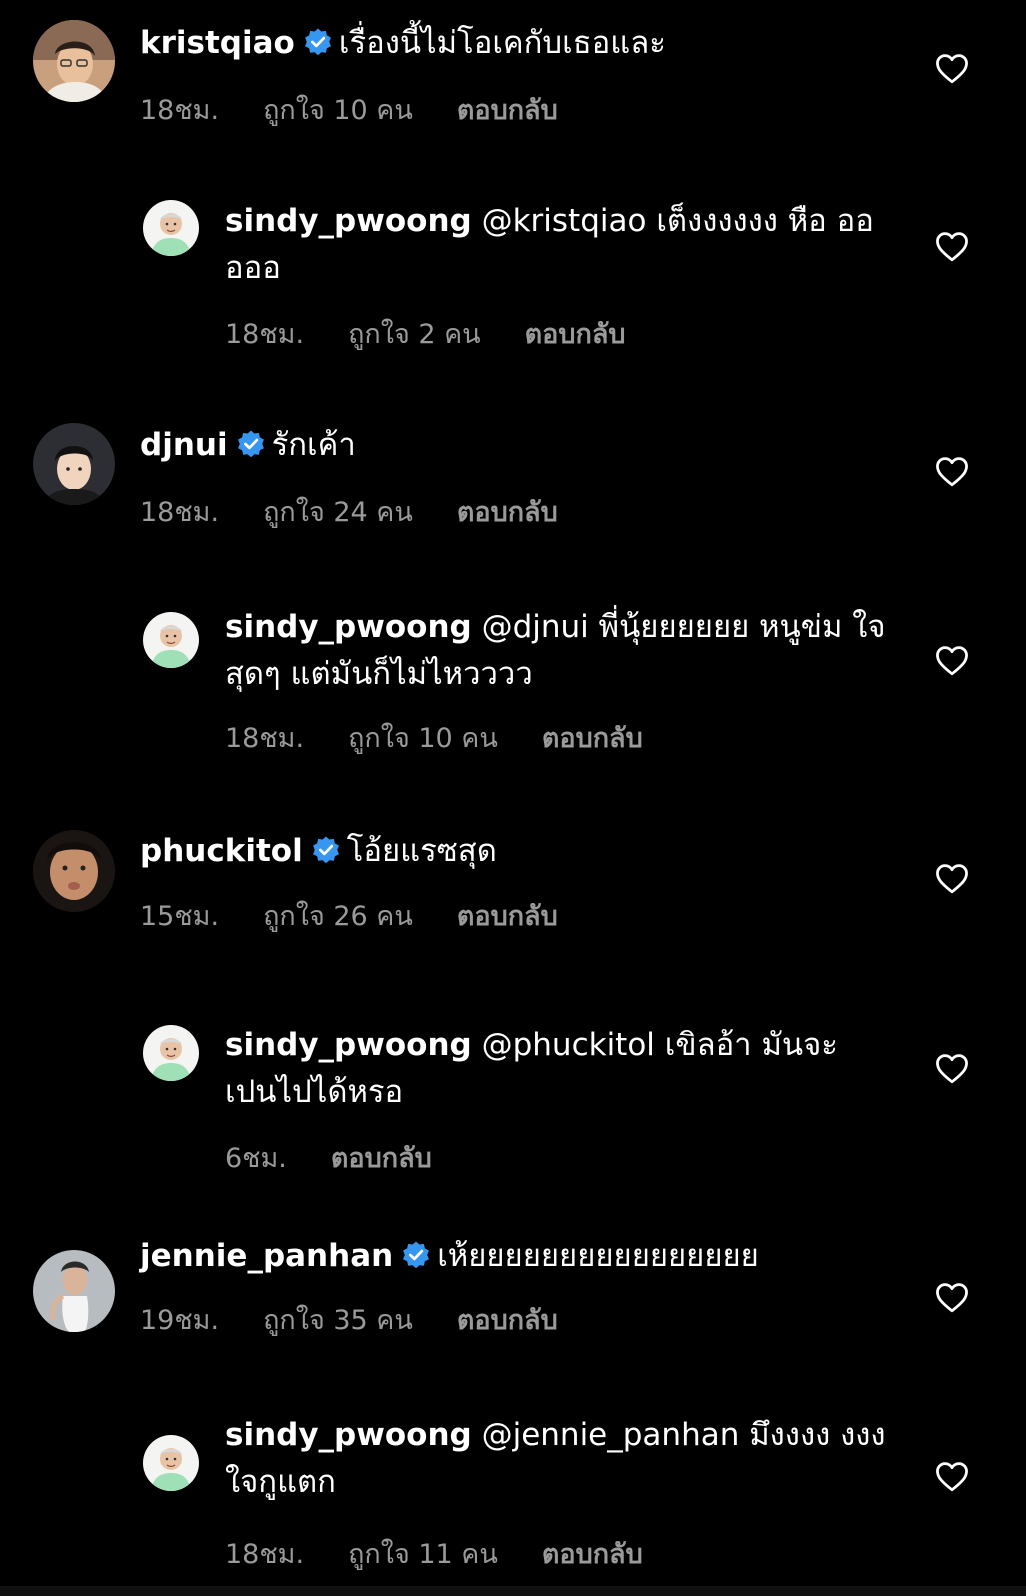  I want to click on comment-body: kristqiao เรื่องนี้ไม่โอเคกับเธอและ, so click(520, 43).